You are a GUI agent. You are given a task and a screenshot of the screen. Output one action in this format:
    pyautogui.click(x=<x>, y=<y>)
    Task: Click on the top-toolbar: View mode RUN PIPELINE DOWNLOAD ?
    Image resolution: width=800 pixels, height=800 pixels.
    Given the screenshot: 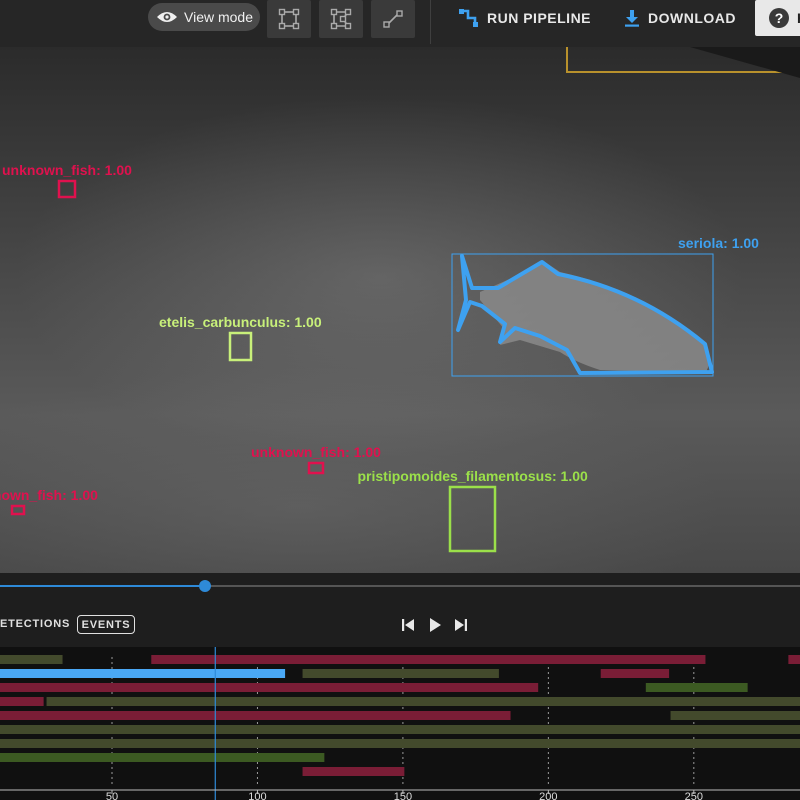 What is the action you would take?
    pyautogui.click(x=400, y=23)
    